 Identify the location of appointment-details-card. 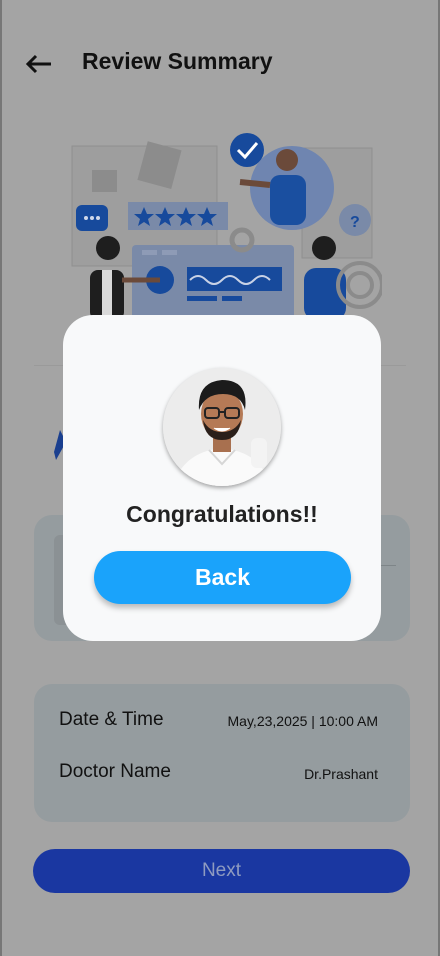
(222, 753).